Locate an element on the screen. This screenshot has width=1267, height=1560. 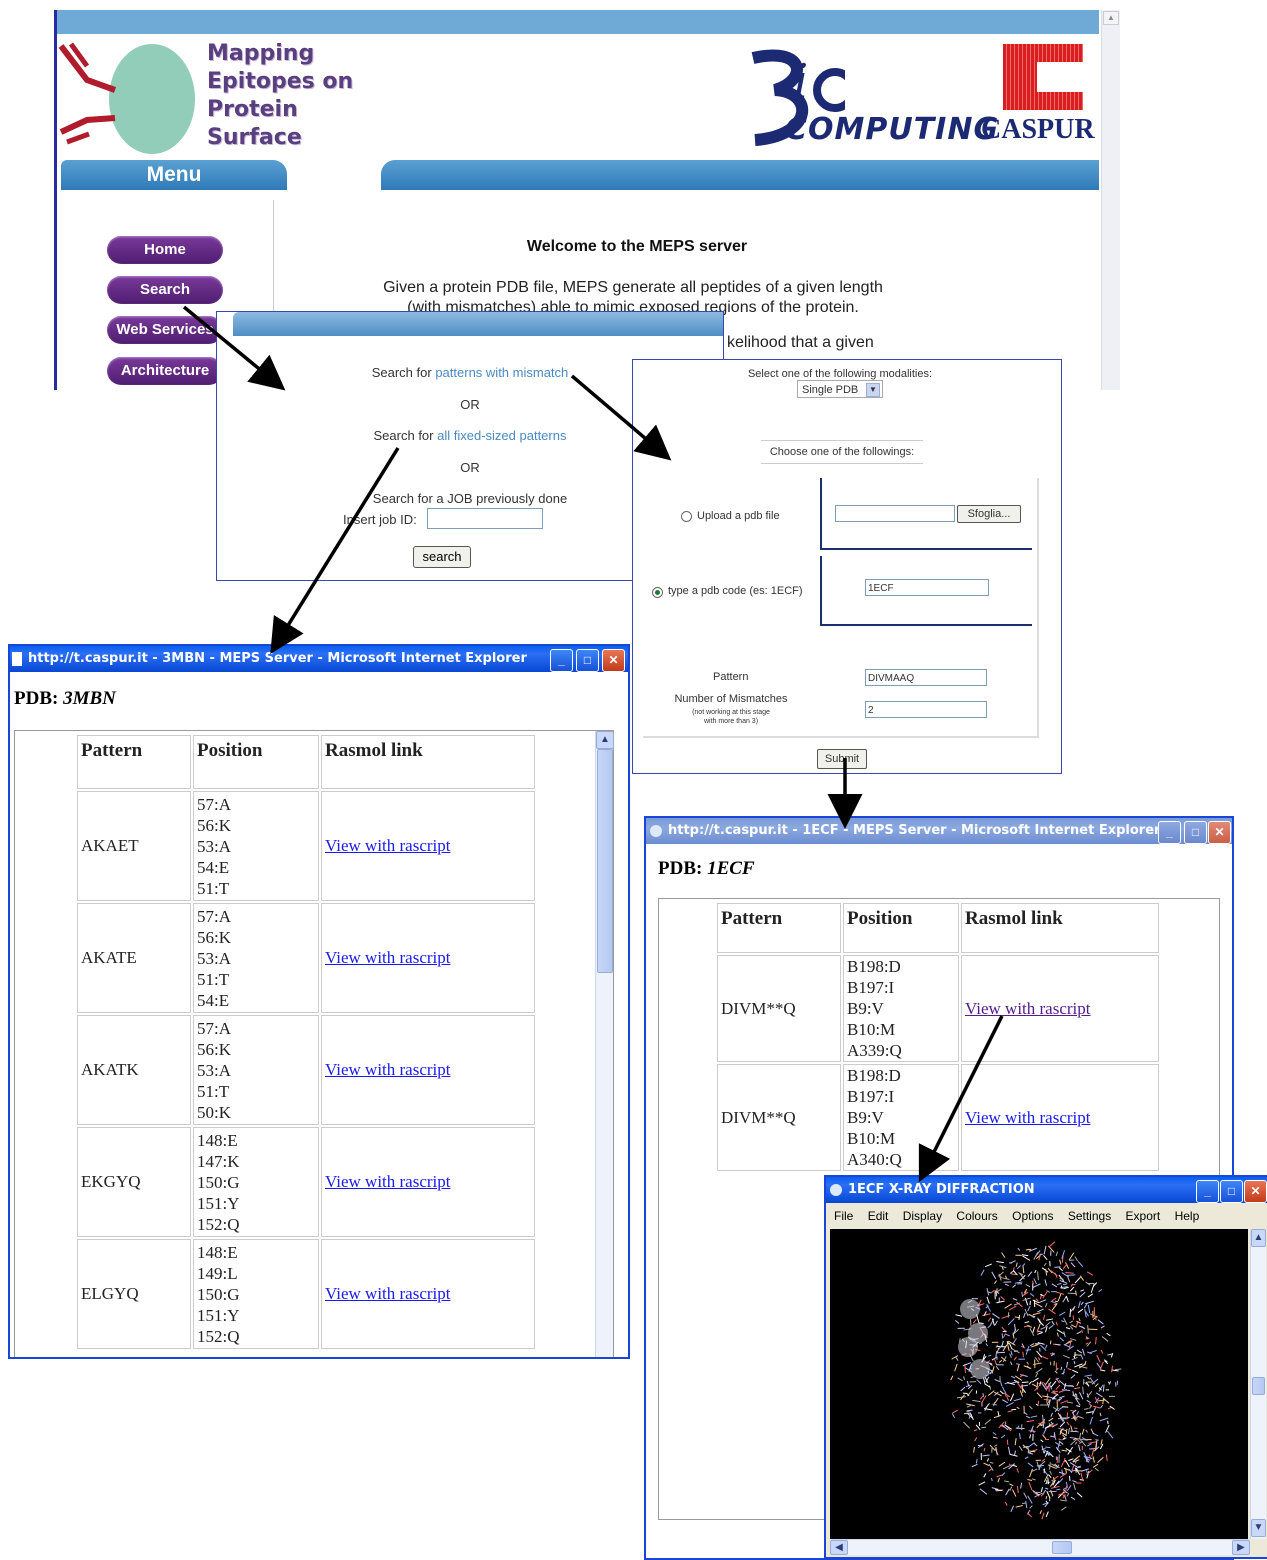
menu-edit: Edit is located at coordinates (878, 1216).